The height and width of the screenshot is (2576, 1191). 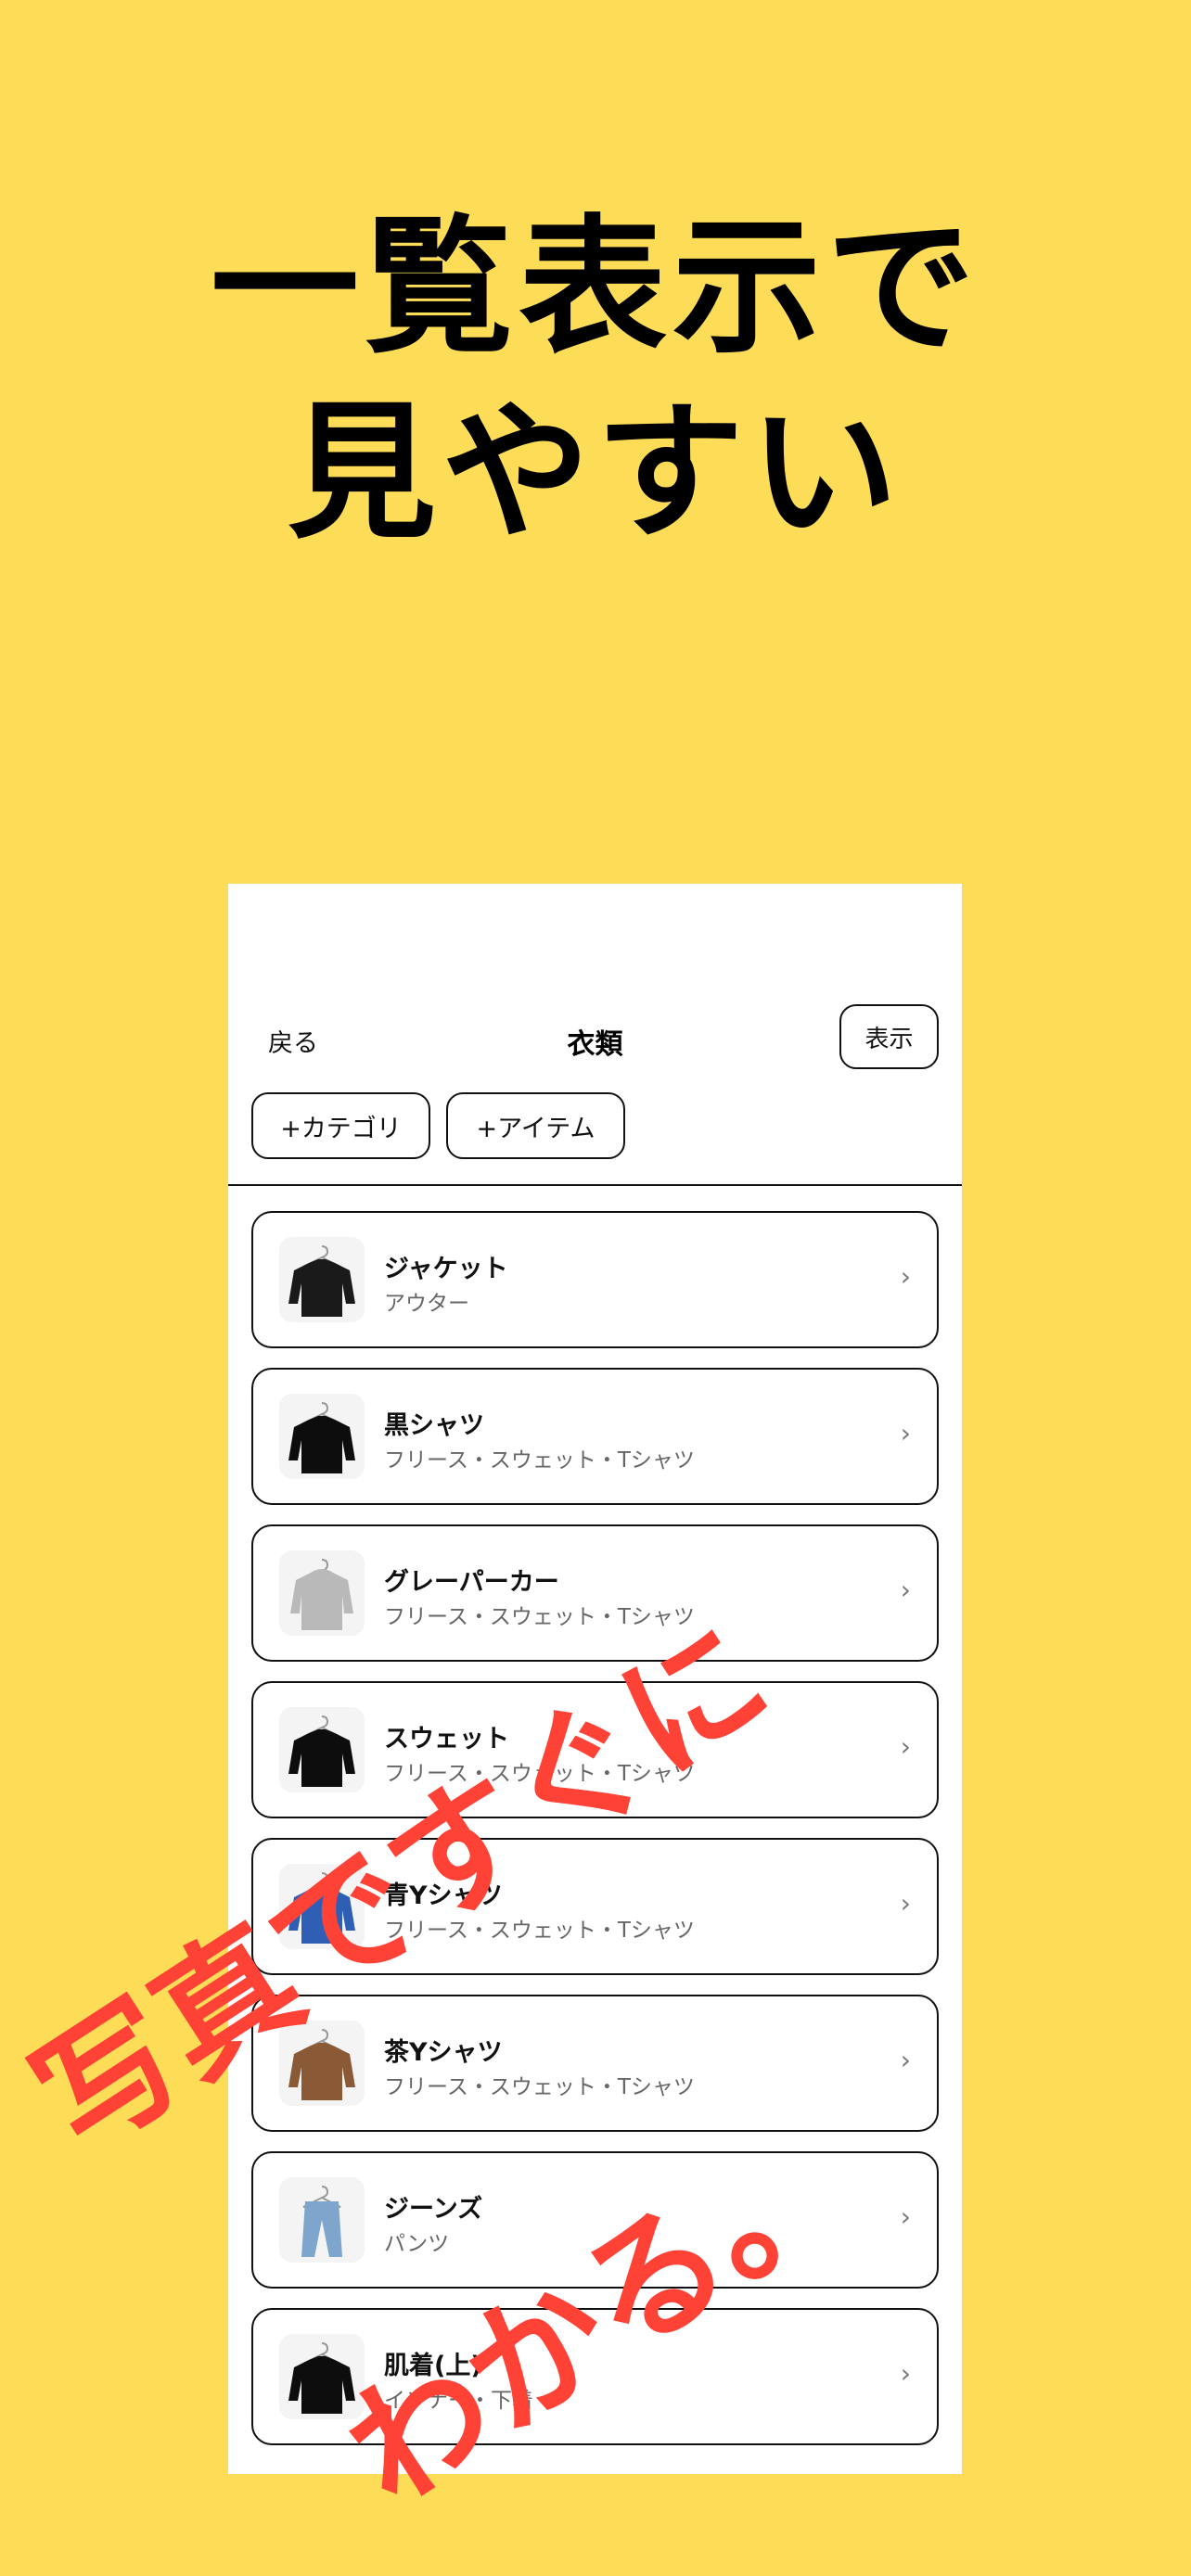 What do you see at coordinates (889, 1036) in the screenshot?
I see `display-button: 表示` at bounding box center [889, 1036].